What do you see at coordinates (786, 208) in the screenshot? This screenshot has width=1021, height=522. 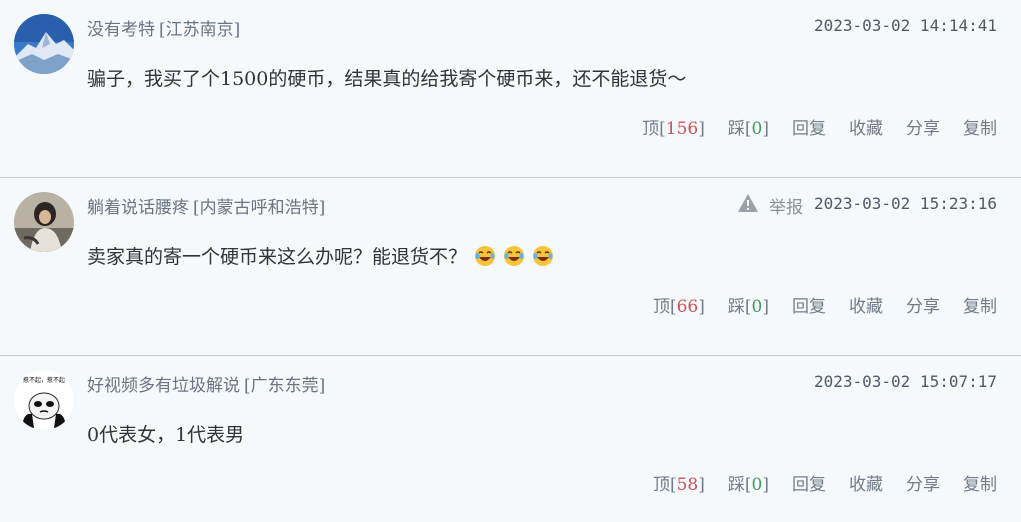 I see `report-label: 举报` at bounding box center [786, 208].